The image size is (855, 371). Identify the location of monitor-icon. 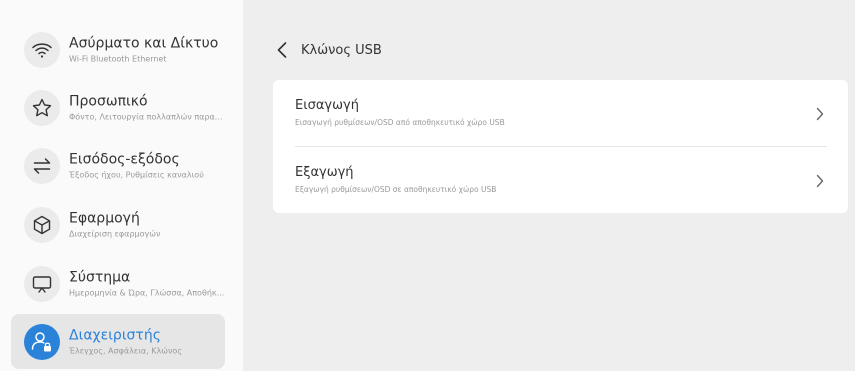
(42, 283).